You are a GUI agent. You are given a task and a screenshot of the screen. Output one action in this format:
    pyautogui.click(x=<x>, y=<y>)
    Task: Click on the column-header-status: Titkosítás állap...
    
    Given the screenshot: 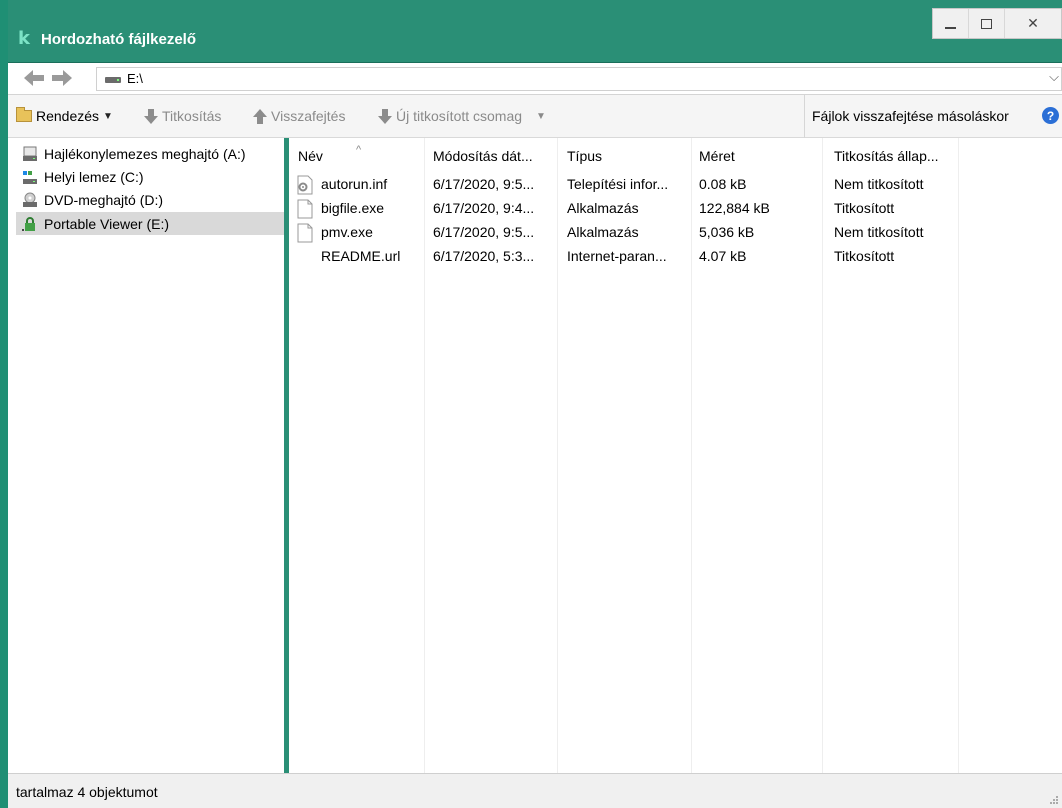 What is the action you would take?
    pyautogui.click(x=886, y=156)
    